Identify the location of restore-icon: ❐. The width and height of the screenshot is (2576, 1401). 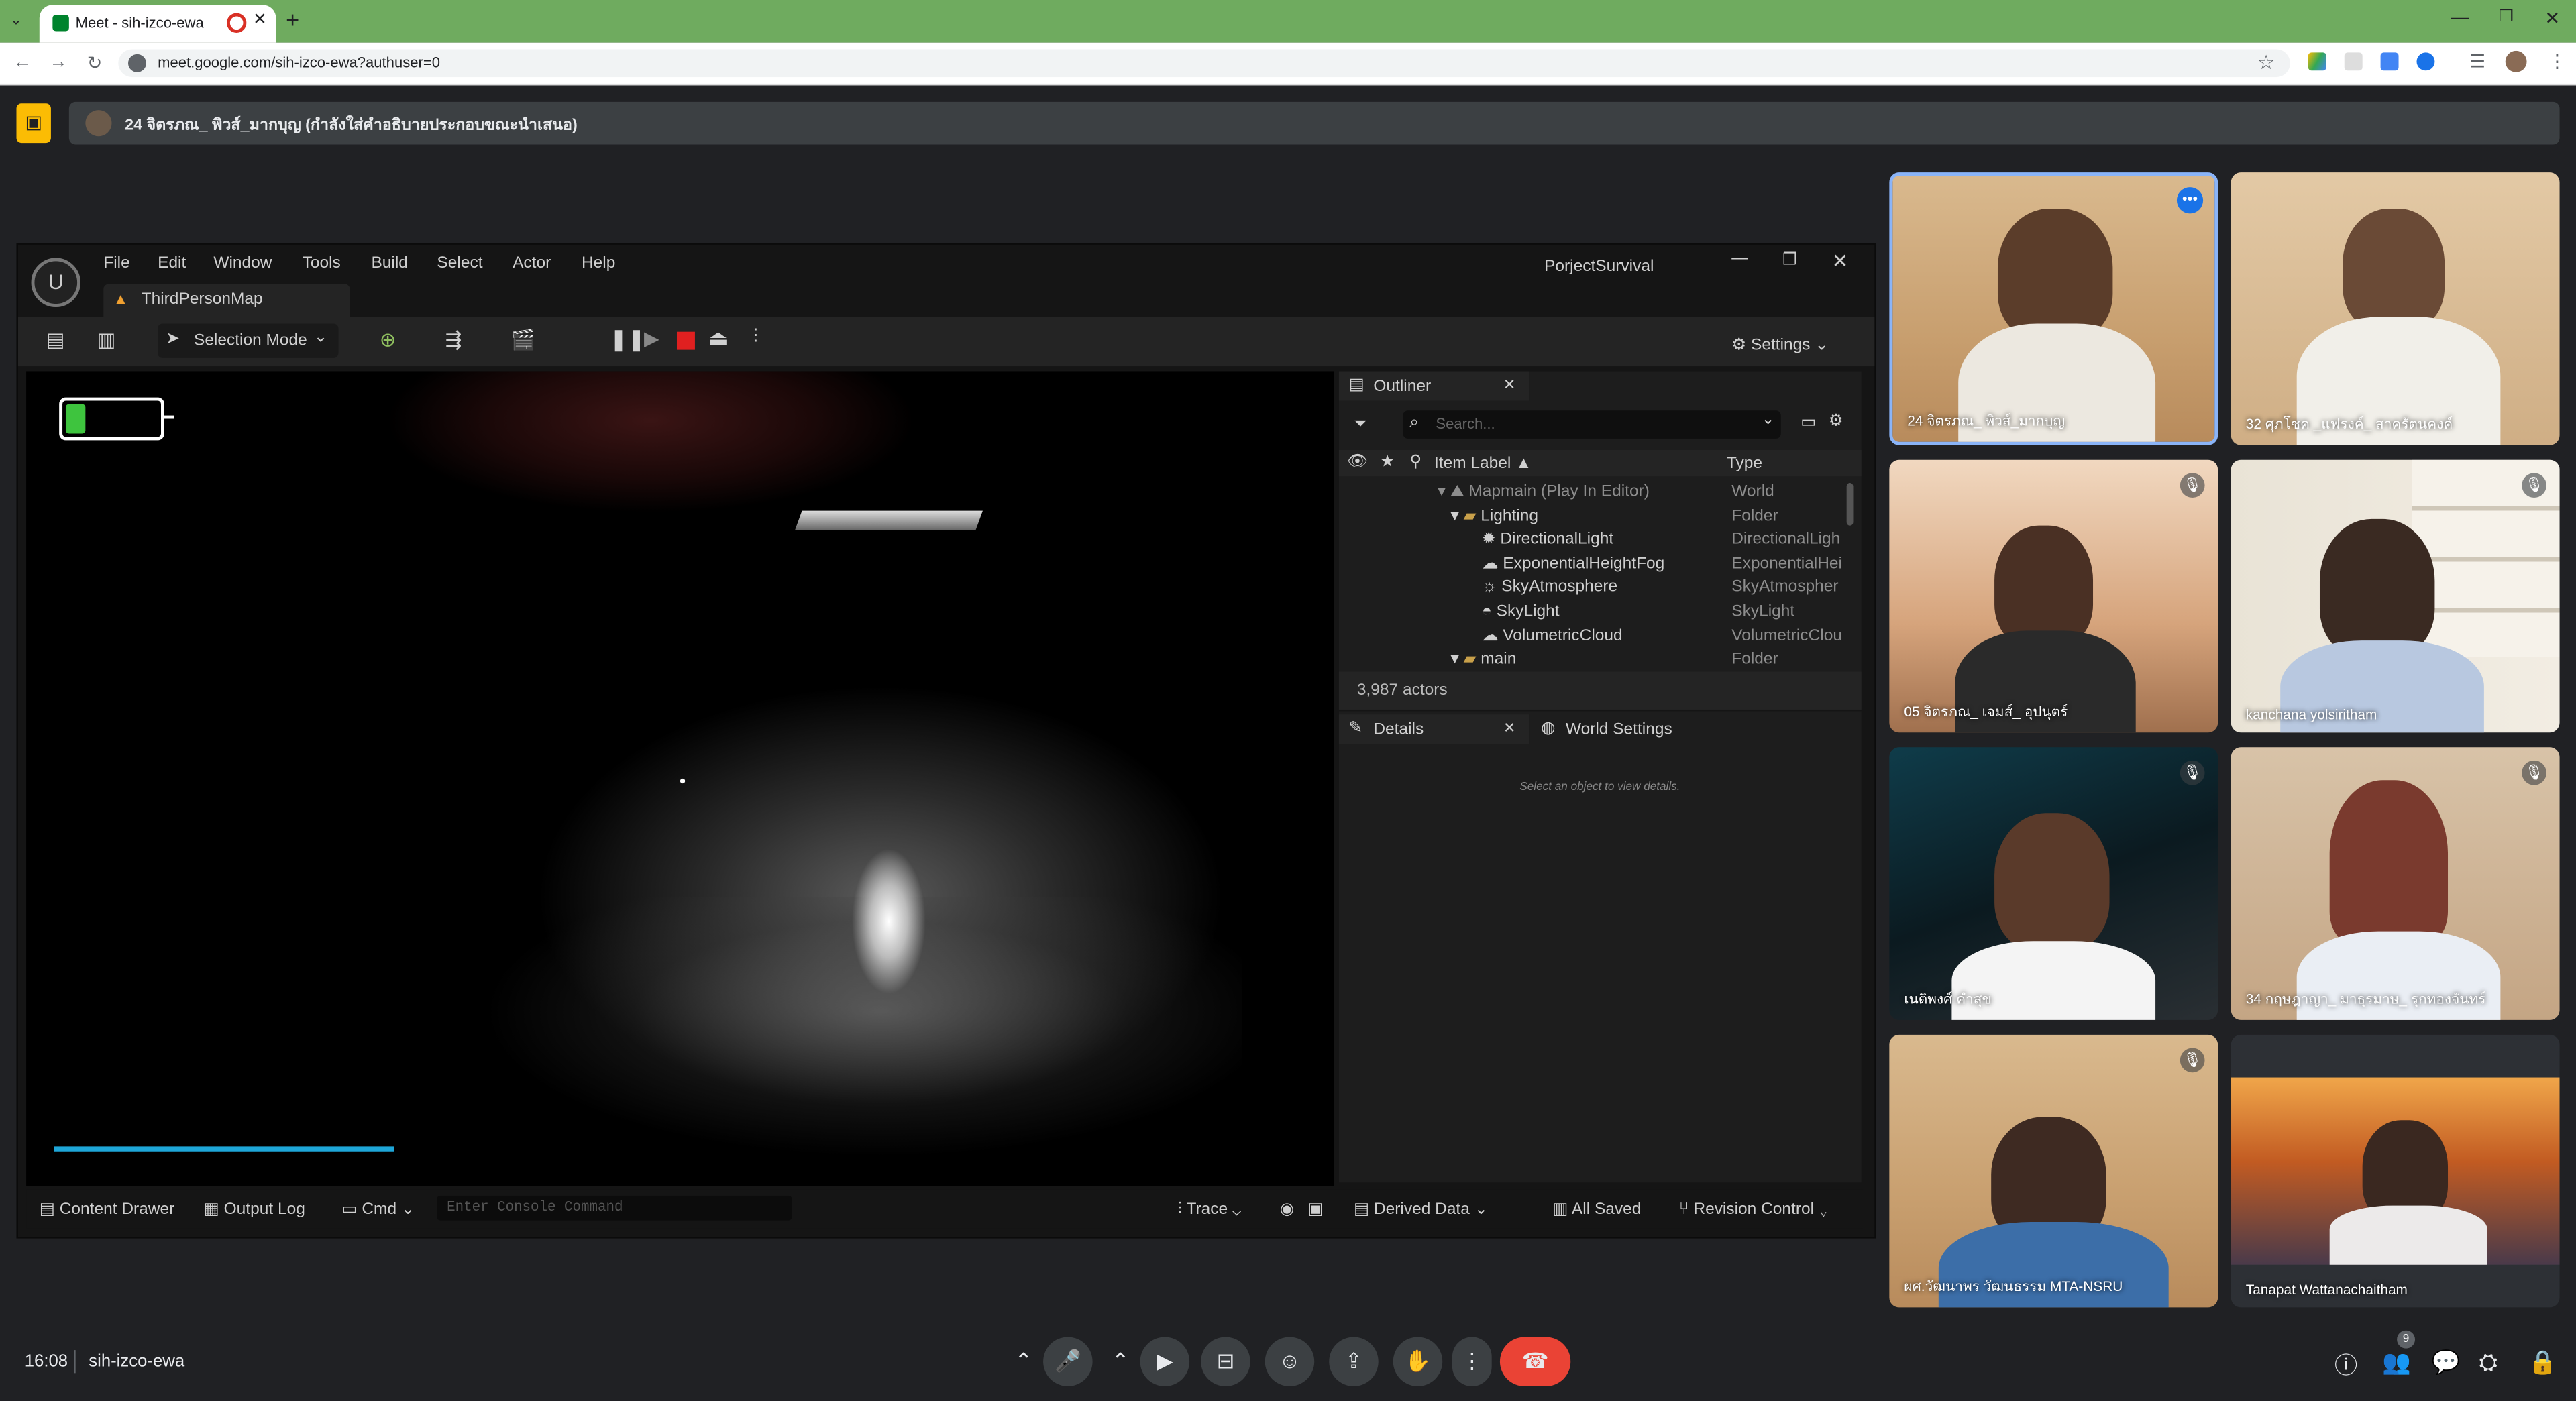
(2506, 17).